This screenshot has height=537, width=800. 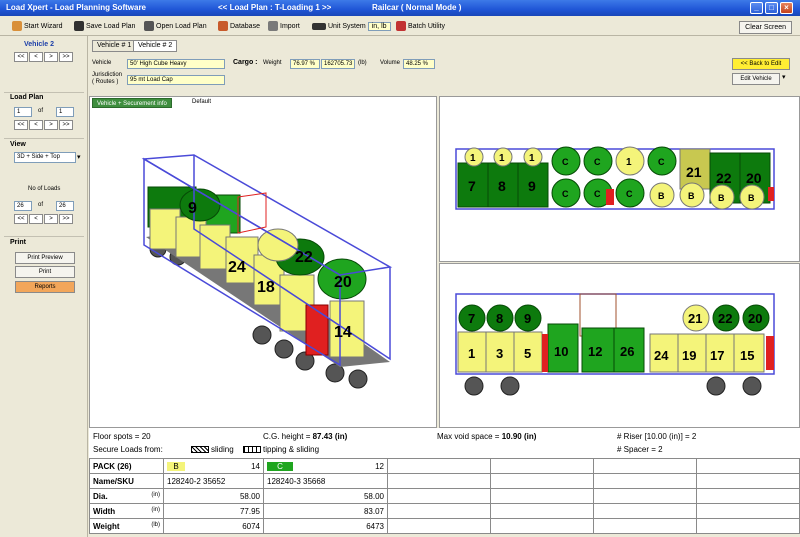 I want to click on tab-vehicle-2: Vehicle # 2, so click(x=155, y=46).